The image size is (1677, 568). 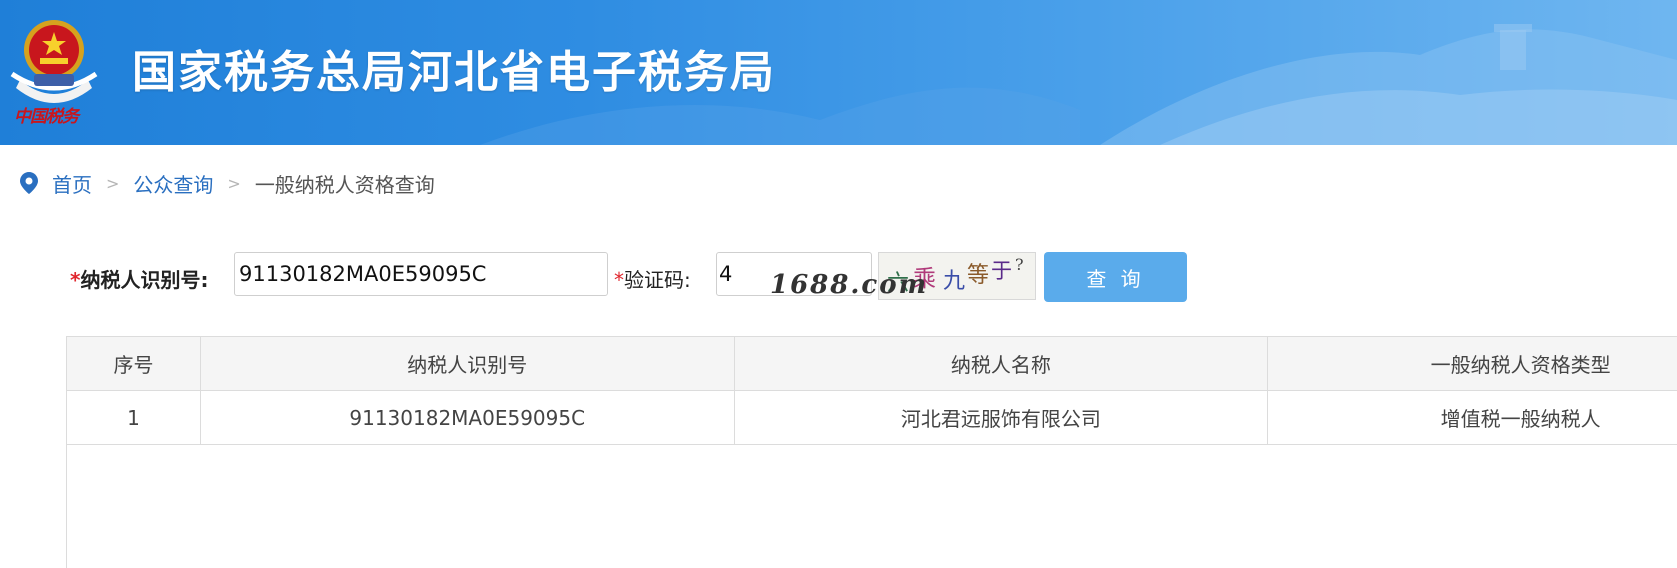 I want to click on breadcrumb: 首页 > 公众查询 > 一般纳税人资格查询, so click(x=227, y=183).